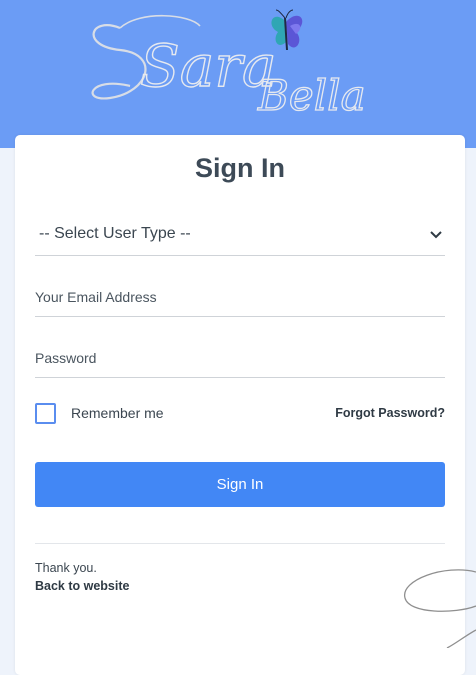 This screenshot has width=476, height=675. Describe the element at coordinates (240, 484) in the screenshot. I see `sign-in-button: Sign In` at that location.